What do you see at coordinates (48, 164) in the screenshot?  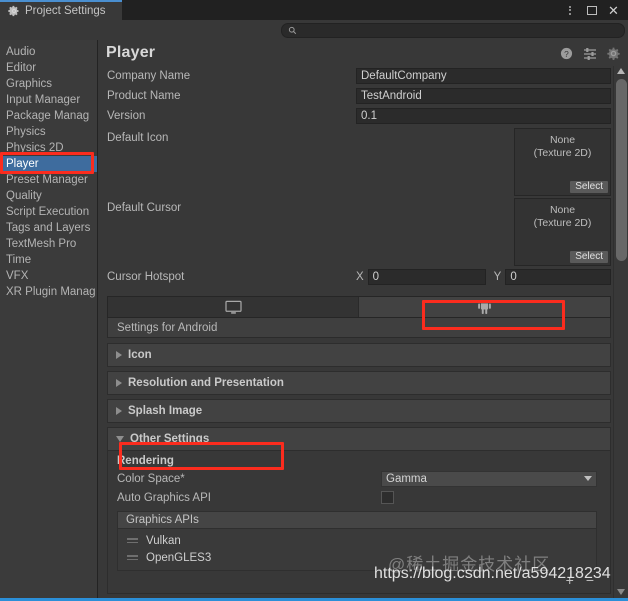 I see `sidebar-item-player: Player` at bounding box center [48, 164].